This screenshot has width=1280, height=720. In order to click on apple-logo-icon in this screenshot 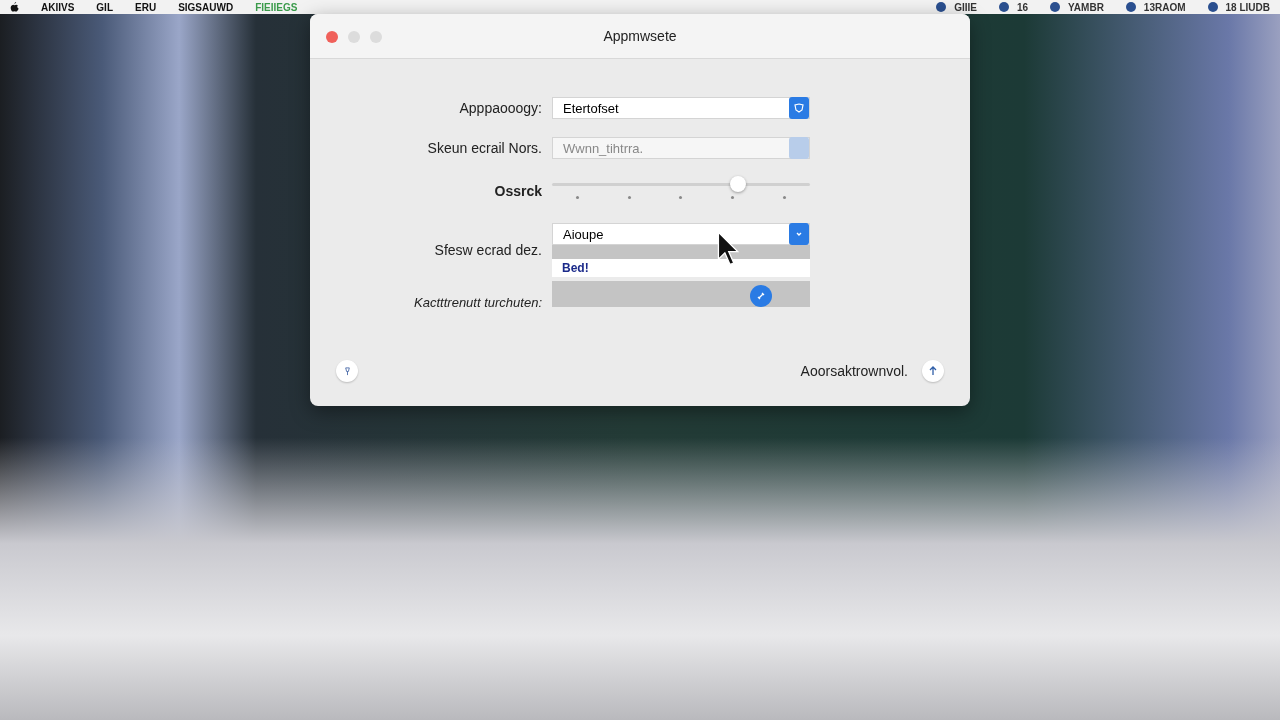, I will do `click(14, 7)`.